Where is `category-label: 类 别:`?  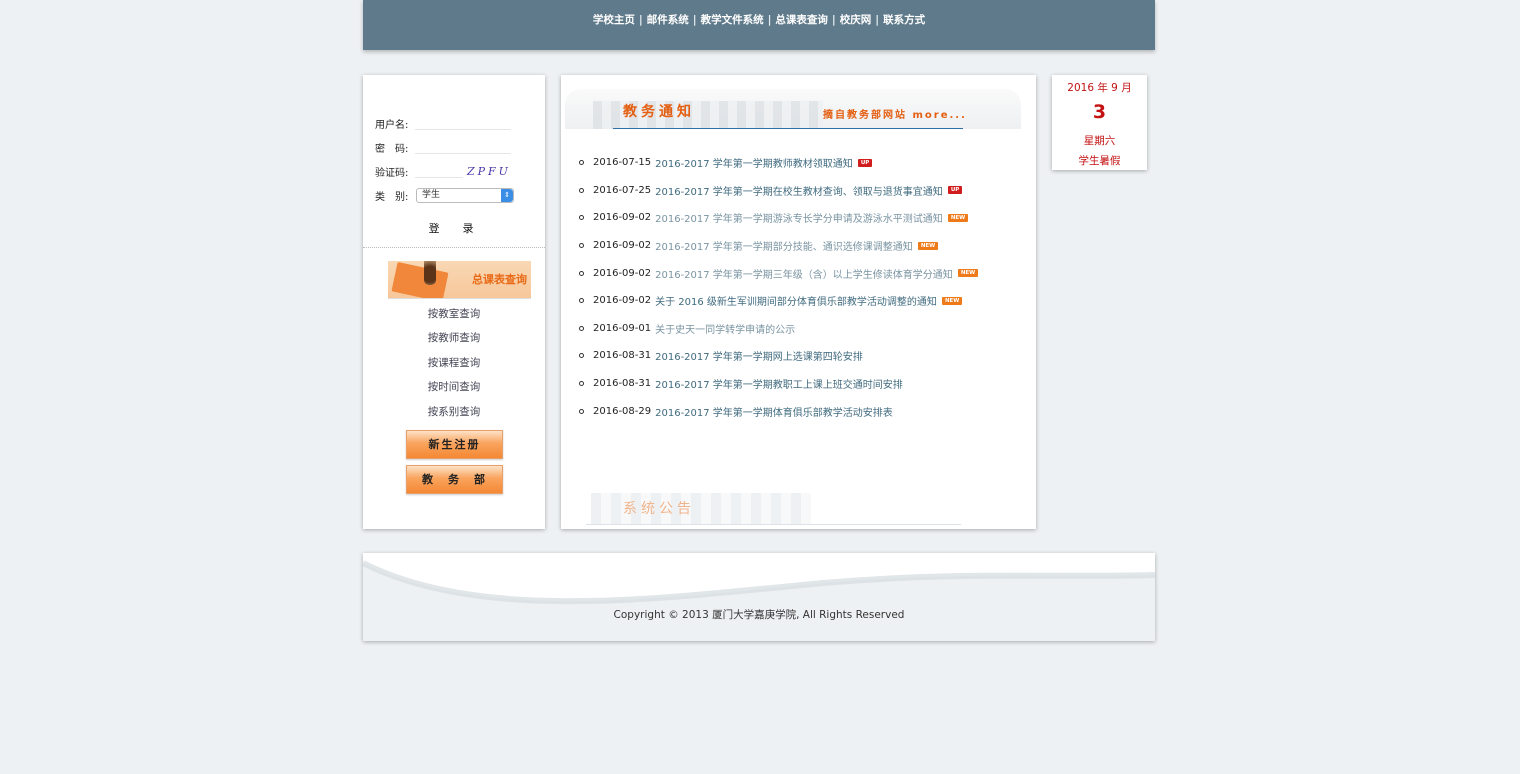 category-label: 类 别: is located at coordinates (392, 197).